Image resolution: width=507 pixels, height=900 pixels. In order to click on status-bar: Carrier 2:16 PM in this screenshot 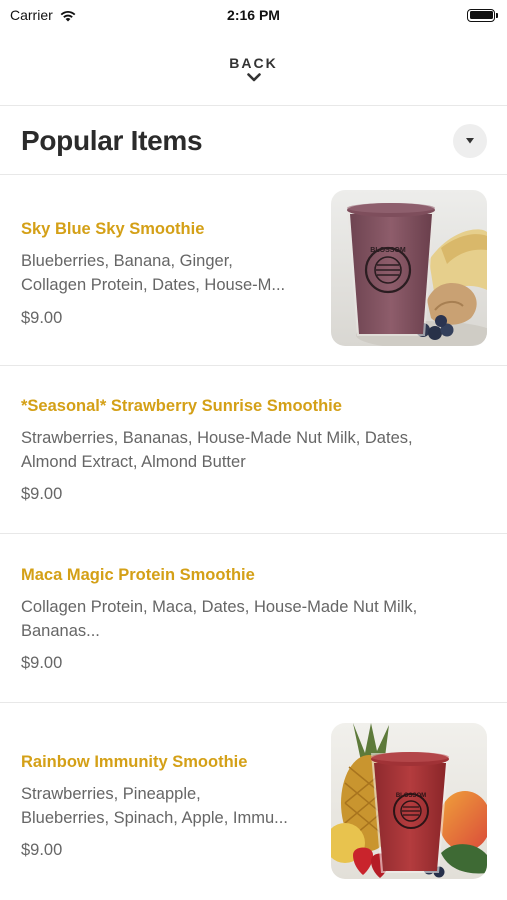, I will do `click(253, 15)`.